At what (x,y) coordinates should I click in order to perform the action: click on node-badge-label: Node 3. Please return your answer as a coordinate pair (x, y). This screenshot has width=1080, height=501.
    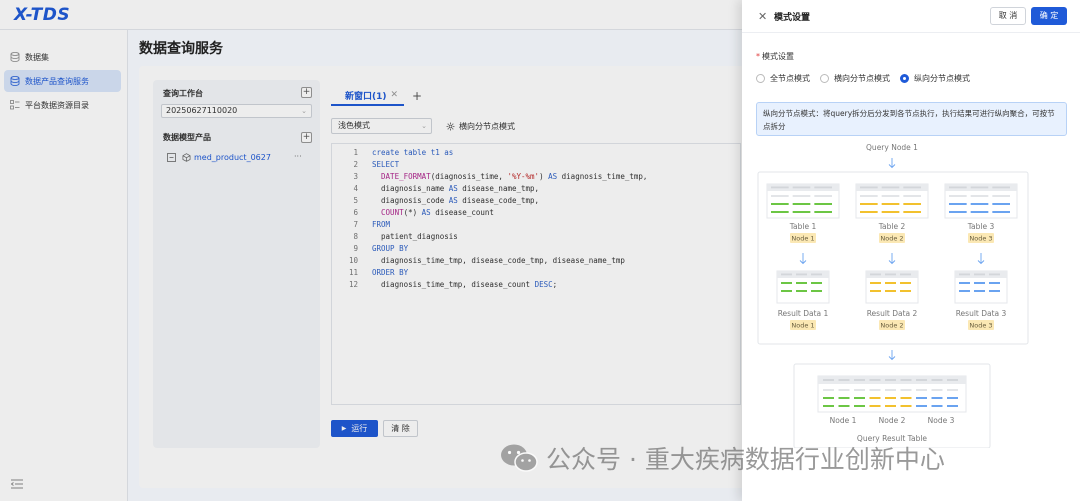
    Looking at the image, I should click on (980, 239).